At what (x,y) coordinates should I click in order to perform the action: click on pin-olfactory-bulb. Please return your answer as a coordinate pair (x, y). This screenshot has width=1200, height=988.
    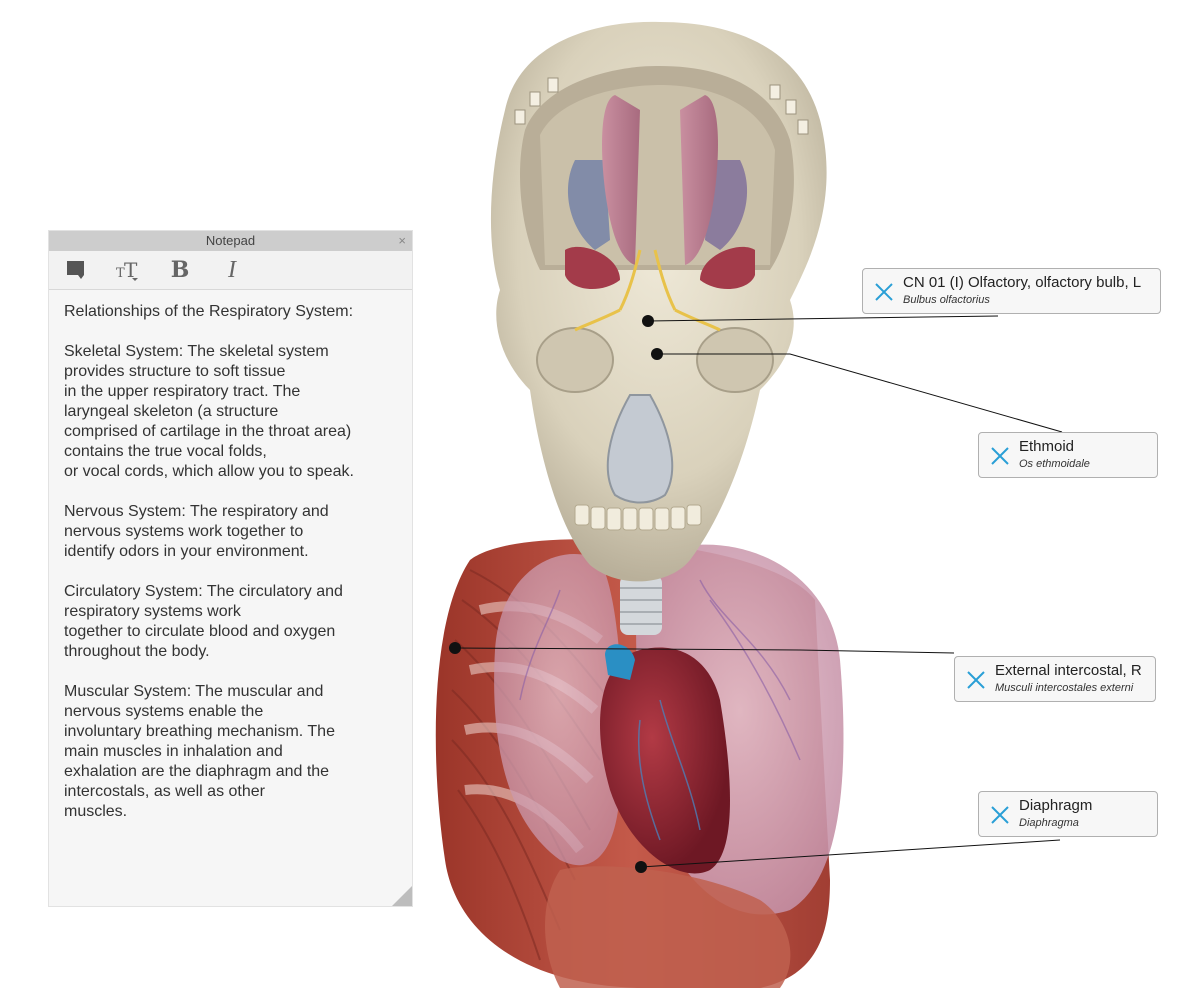
    Looking at the image, I should click on (648, 321).